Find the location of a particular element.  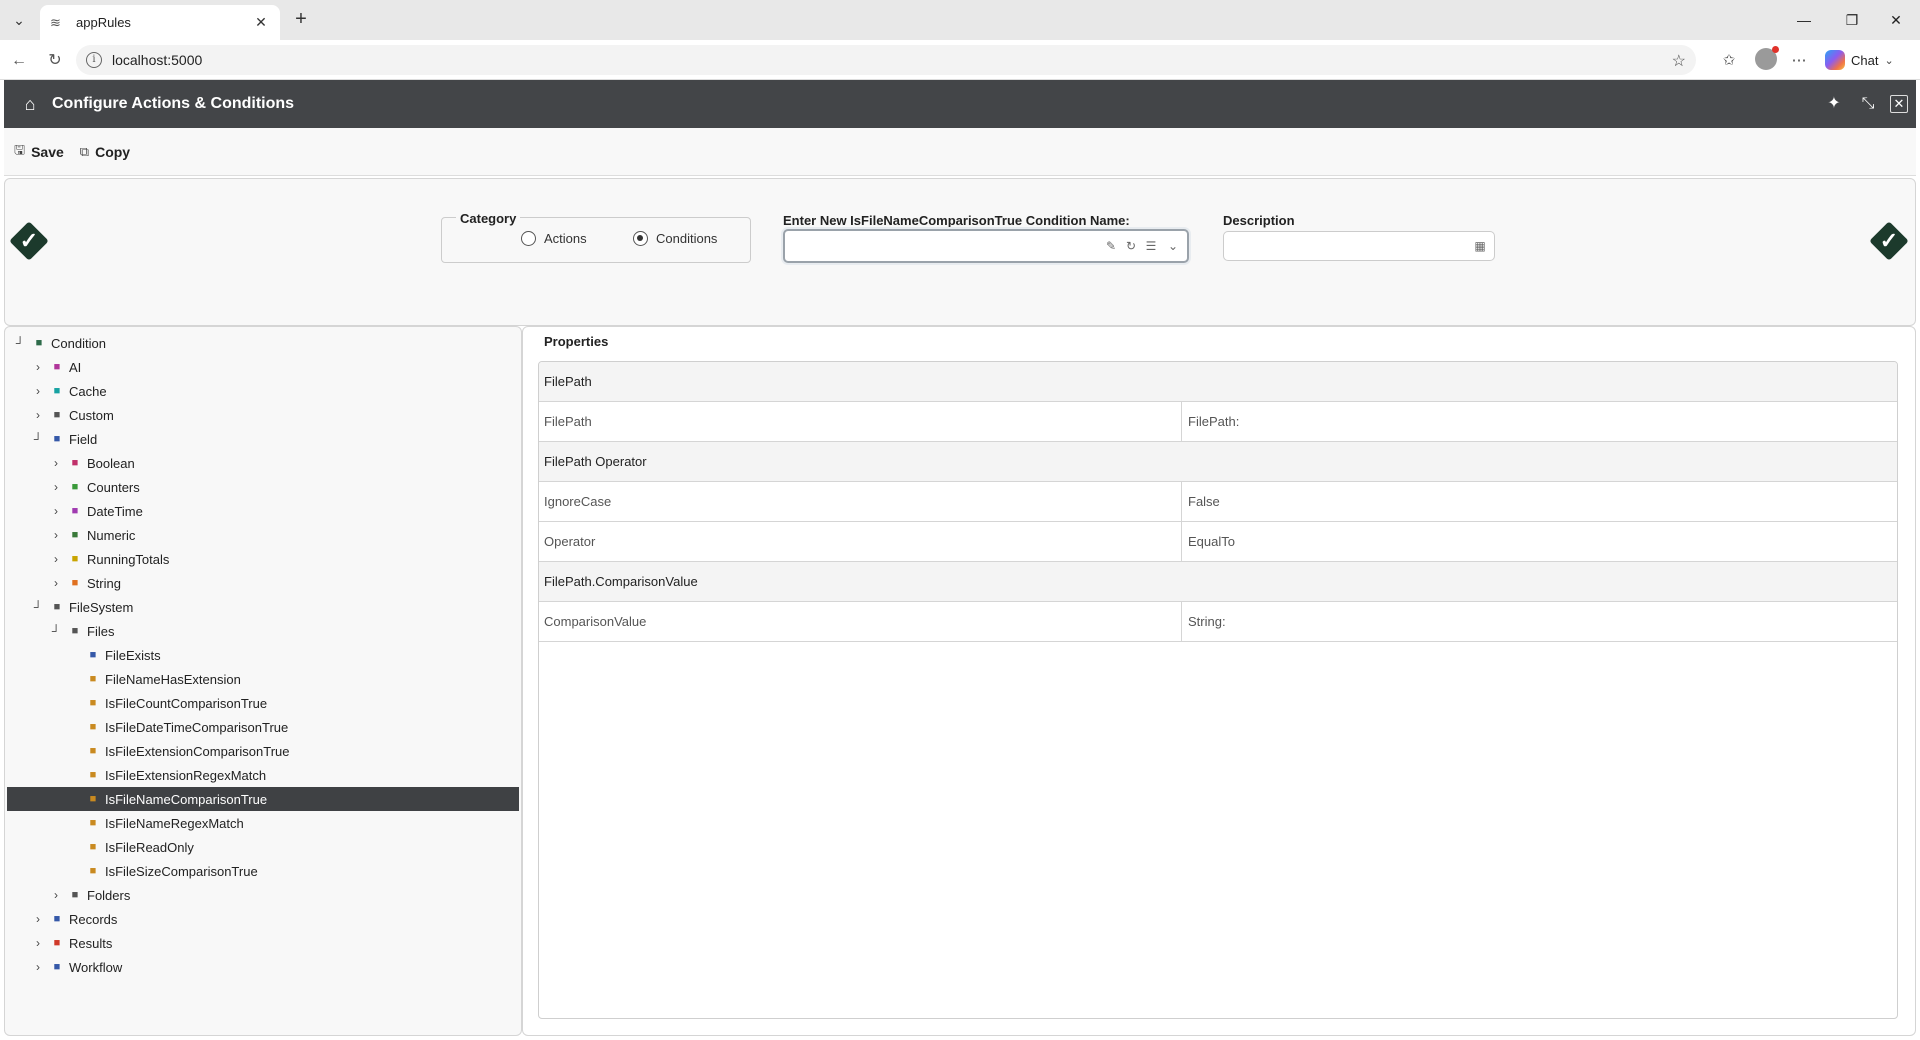

condition-name-input is located at coordinates (941, 246).